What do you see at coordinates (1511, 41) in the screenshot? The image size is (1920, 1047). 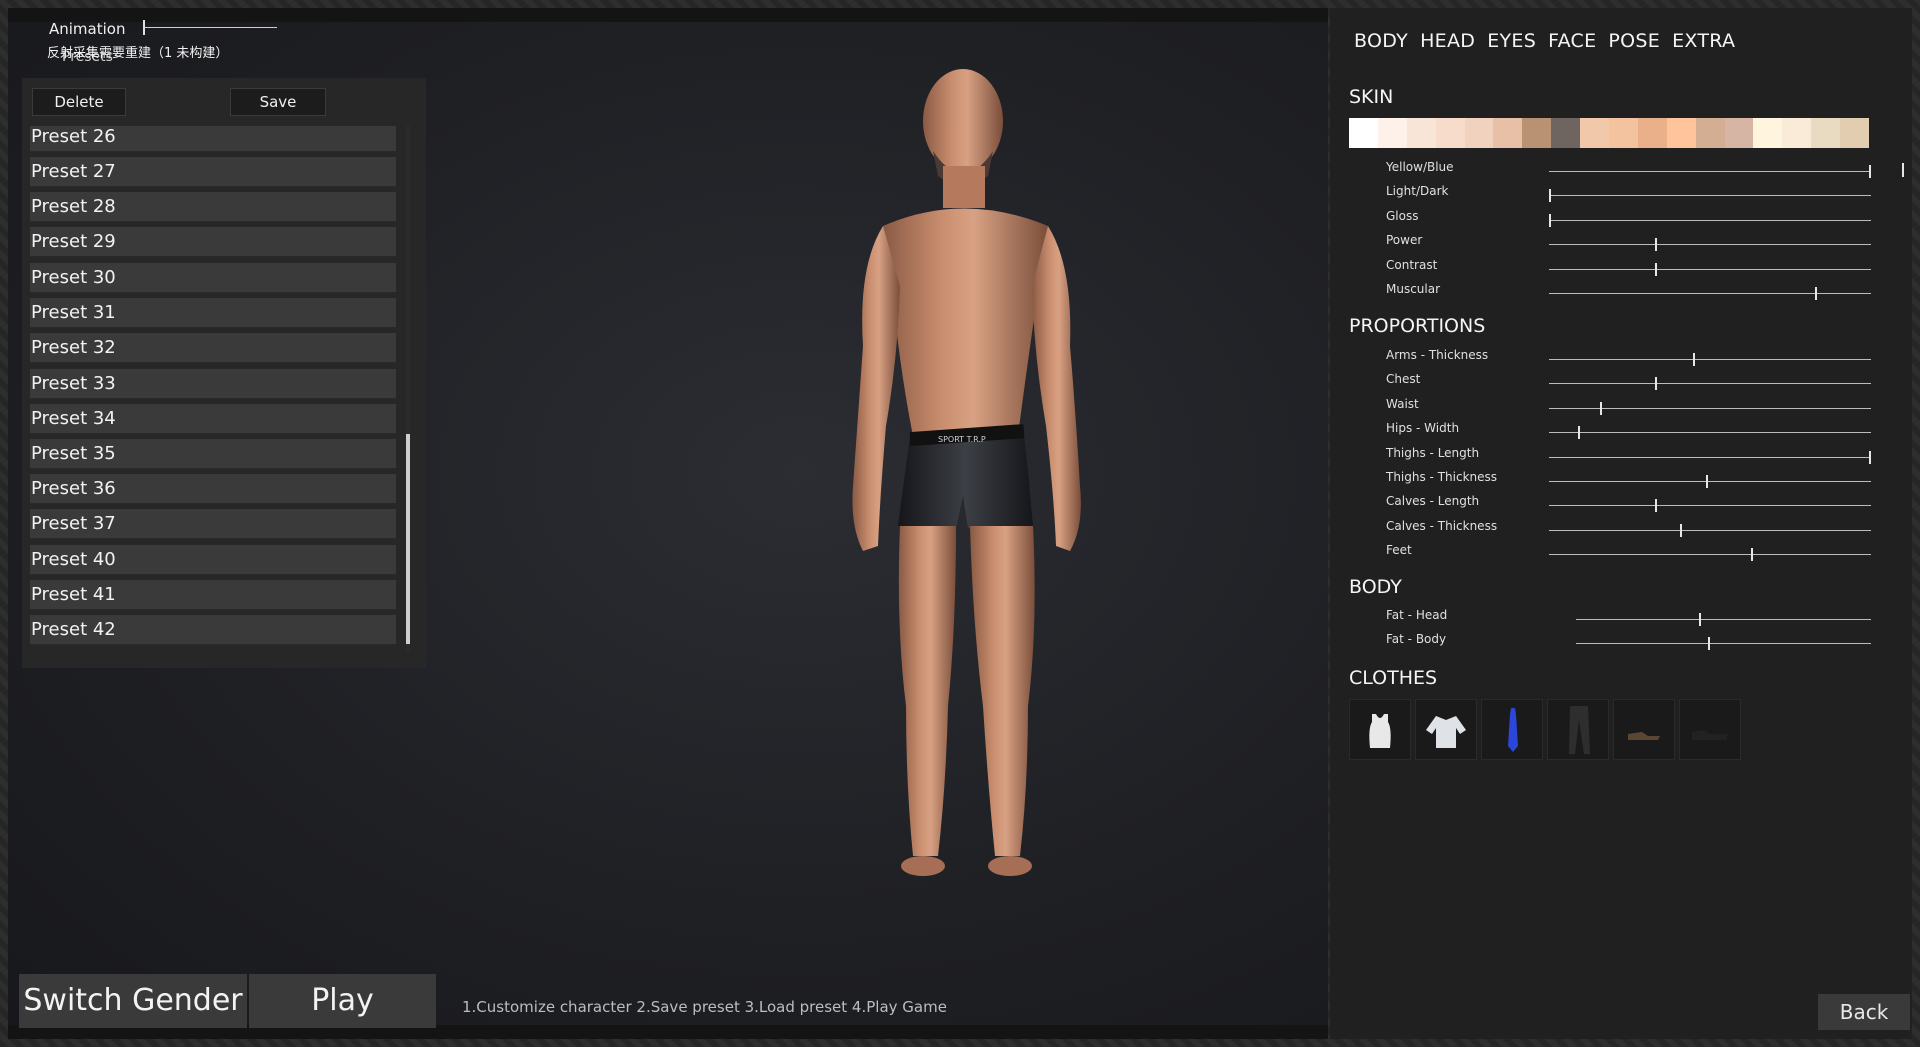 I see `tab-eyes: EYES` at bounding box center [1511, 41].